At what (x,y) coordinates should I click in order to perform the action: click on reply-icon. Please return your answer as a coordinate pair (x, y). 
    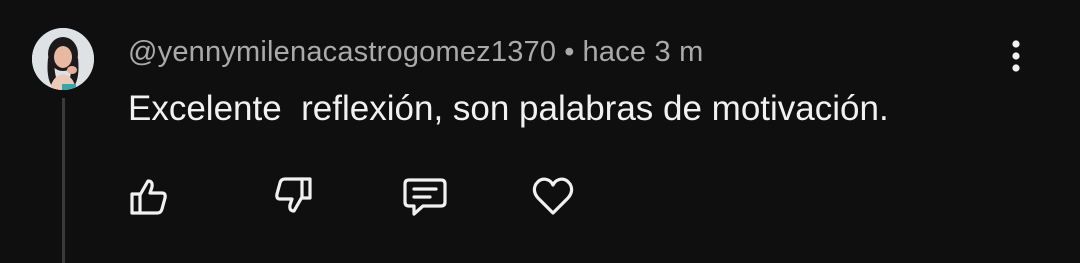
    Looking at the image, I should click on (425, 196).